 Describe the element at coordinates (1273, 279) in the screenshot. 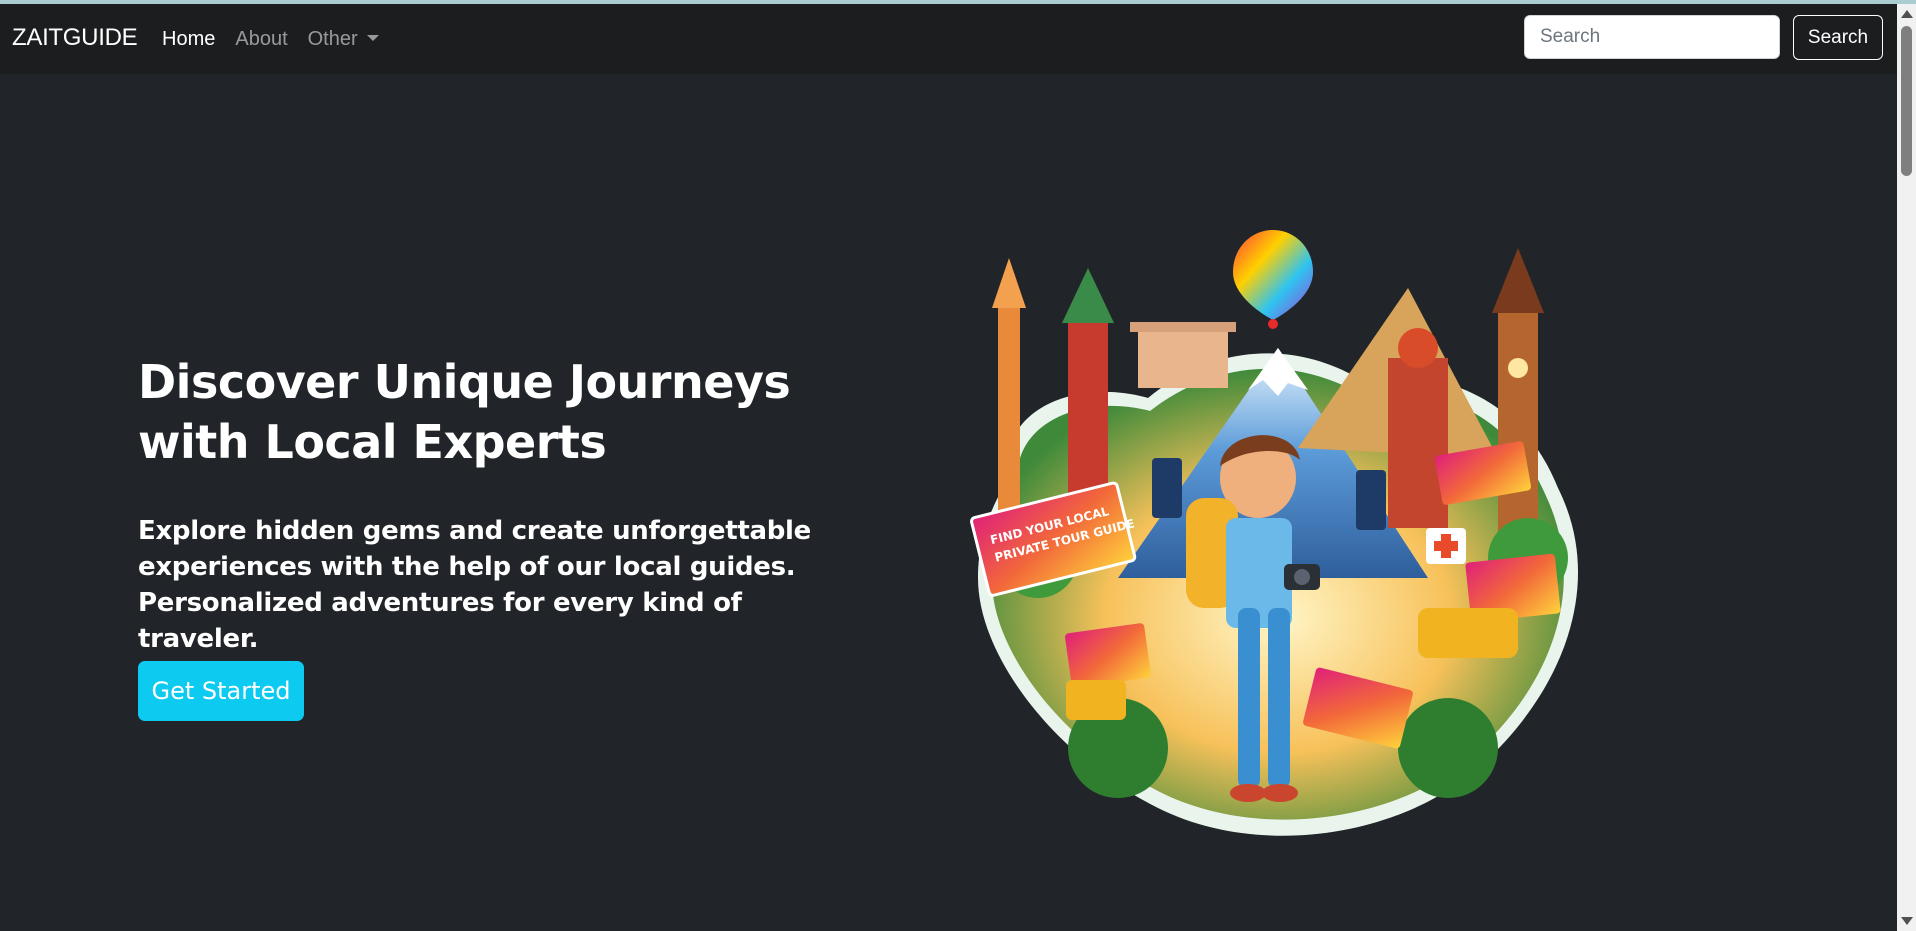

I see `location-pin-icon` at that location.